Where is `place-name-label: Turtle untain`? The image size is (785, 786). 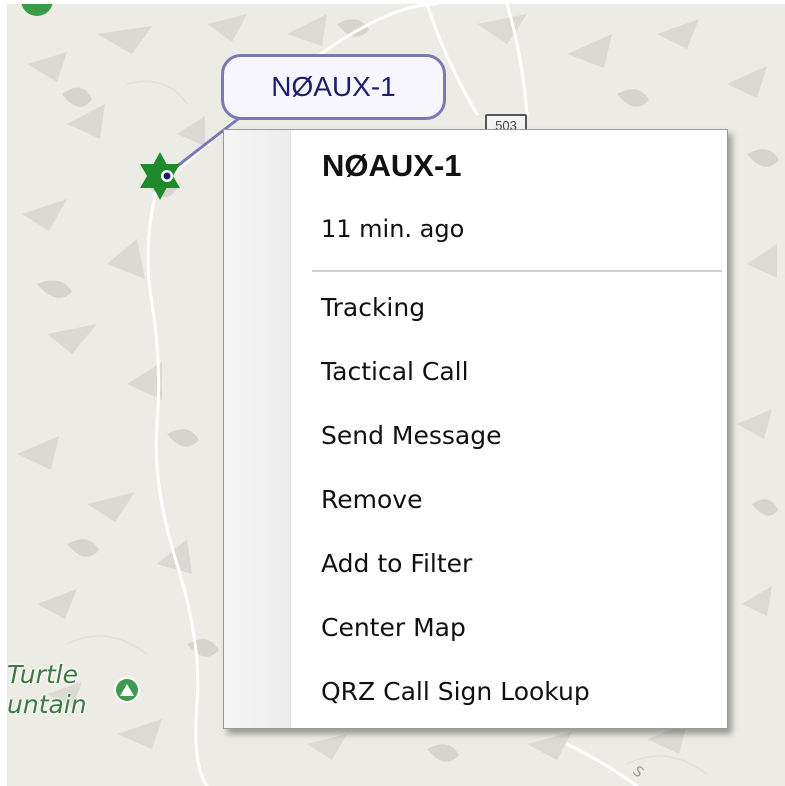
place-name-label: Turtle untain is located at coordinates (47, 690).